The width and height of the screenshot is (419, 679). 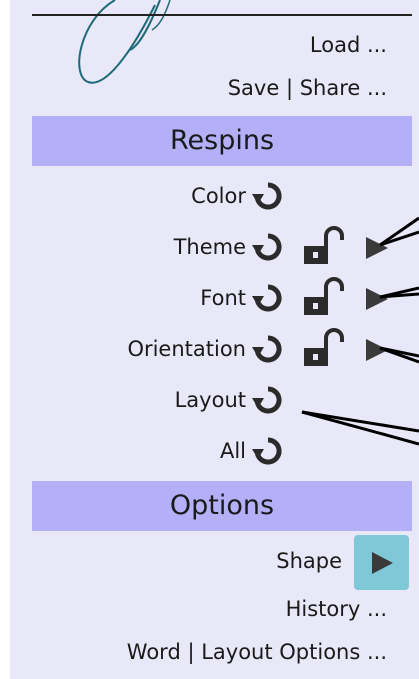 What do you see at coordinates (268, 451) in the screenshot?
I see `respin-all-icon` at bounding box center [268, 451].